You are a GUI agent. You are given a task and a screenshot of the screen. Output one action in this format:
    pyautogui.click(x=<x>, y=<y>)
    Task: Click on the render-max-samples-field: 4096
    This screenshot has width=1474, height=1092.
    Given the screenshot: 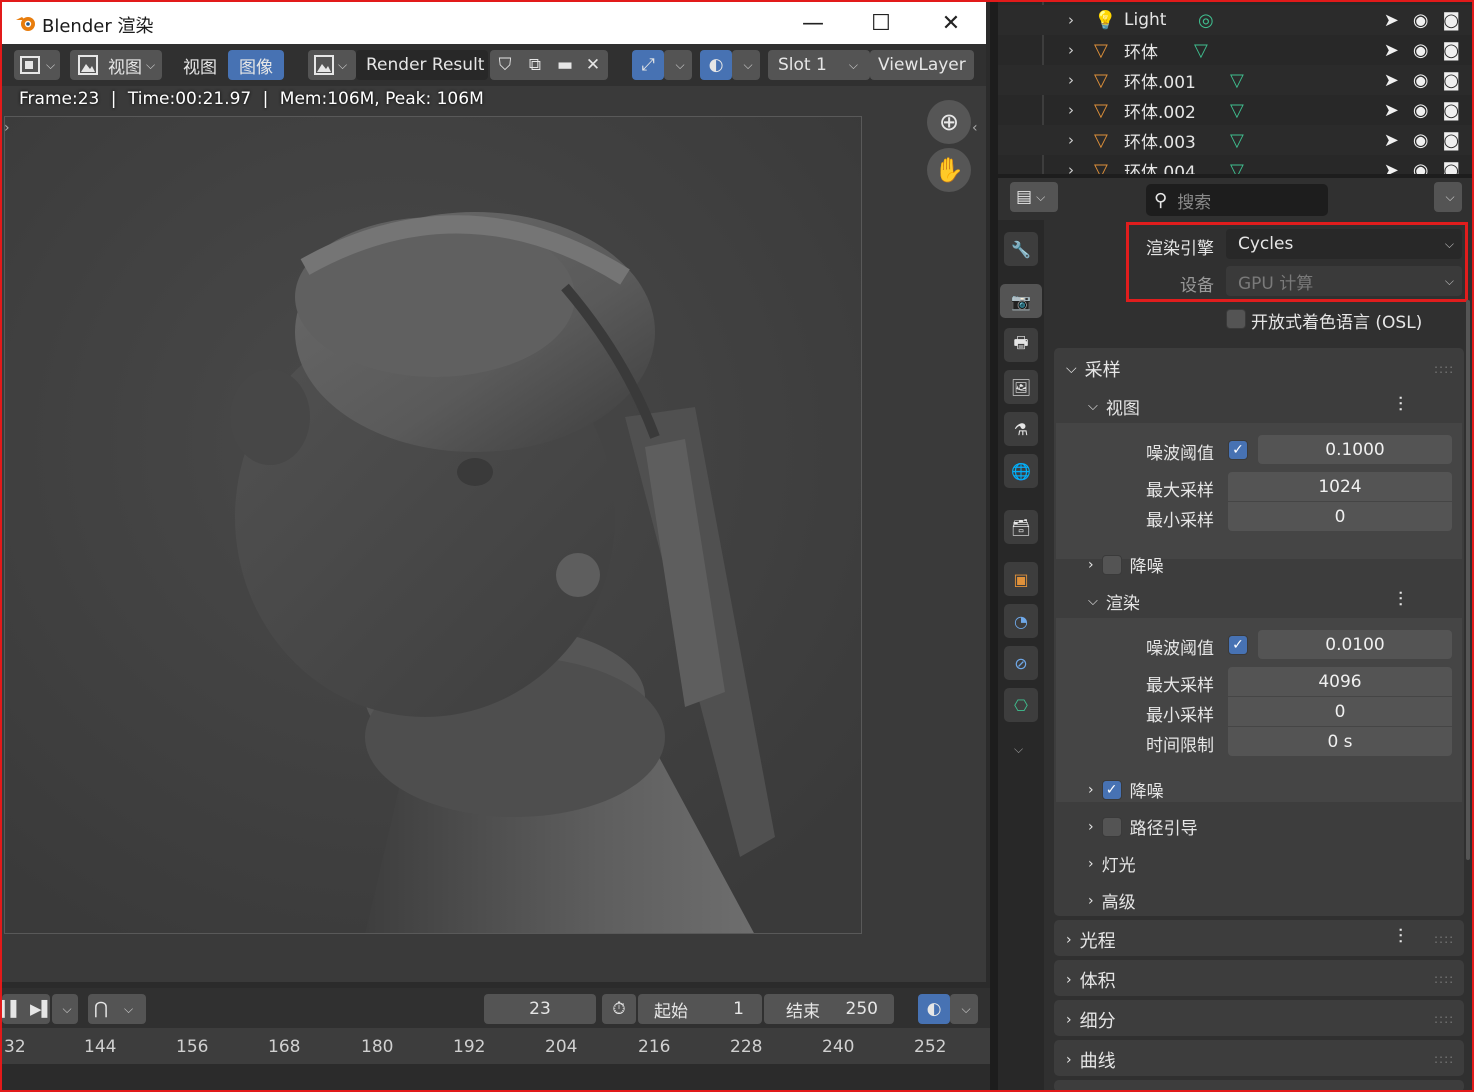 What is the action you would take?
    pyautogui.click(x=1340, y=681)
    